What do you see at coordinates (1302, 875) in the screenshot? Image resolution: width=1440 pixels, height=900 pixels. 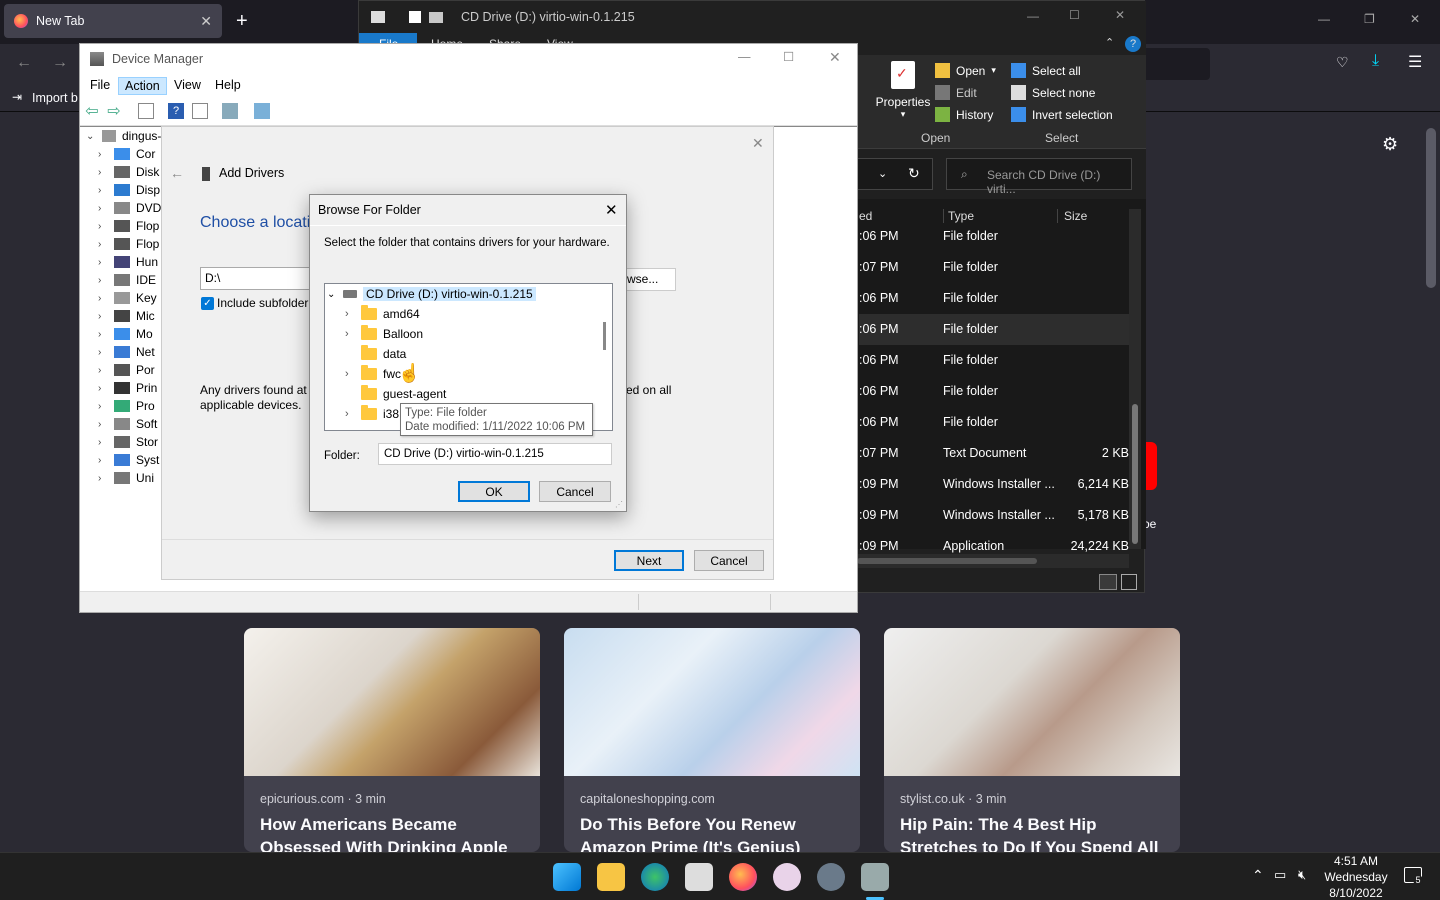 I see `volume-muted-icon: 🔇︎` at bounding box center [1302, 875].